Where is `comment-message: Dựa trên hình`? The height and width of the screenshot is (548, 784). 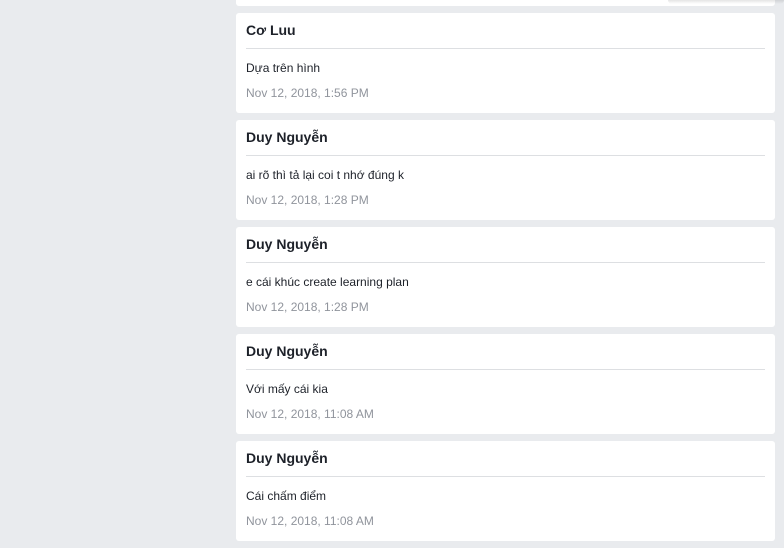 comment-message: Dựa trên hình is located at coordinates (283, 68).